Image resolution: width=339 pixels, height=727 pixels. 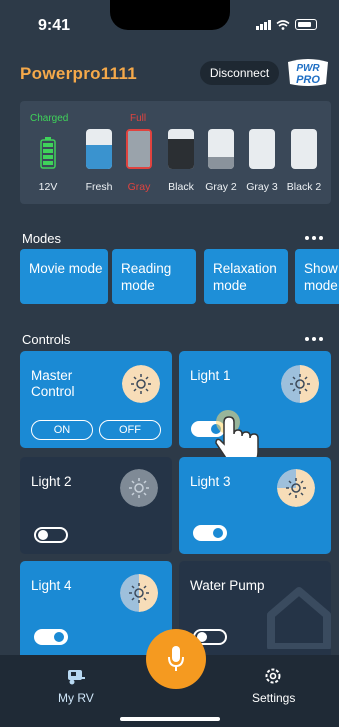 I want to click on fresh-tank, so click(x=99, y=149).